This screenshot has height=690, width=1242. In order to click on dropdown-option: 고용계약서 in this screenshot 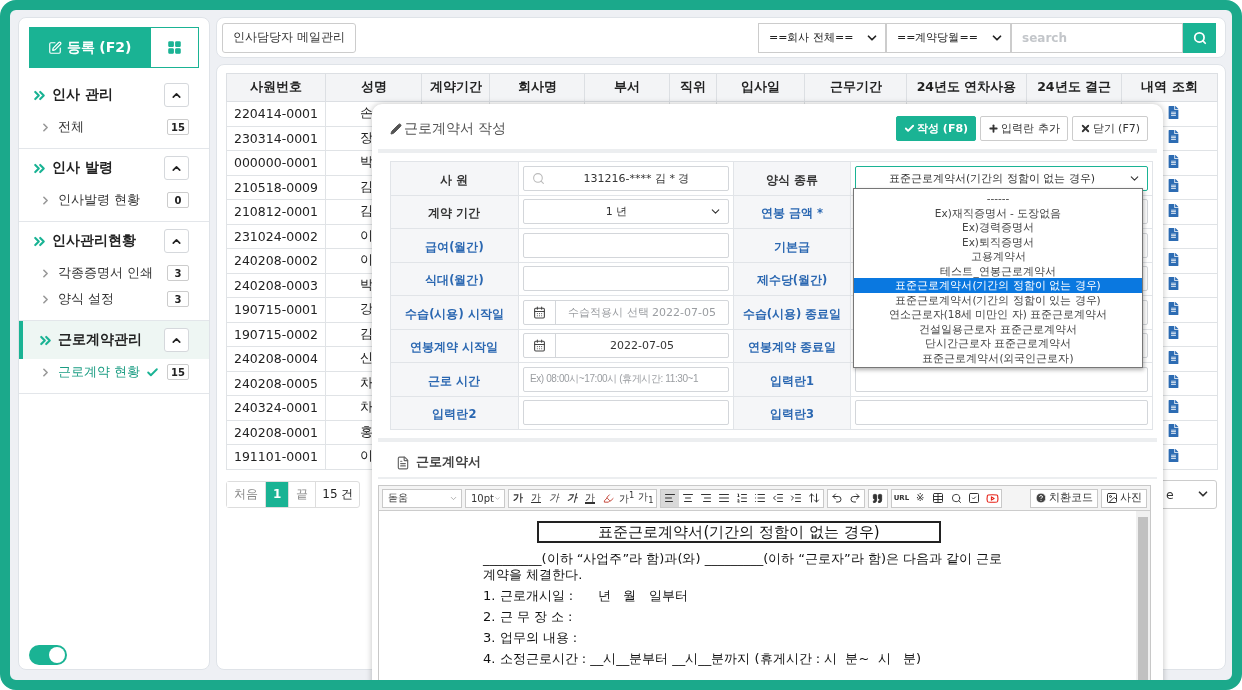, I will do `click(998, 256)`.